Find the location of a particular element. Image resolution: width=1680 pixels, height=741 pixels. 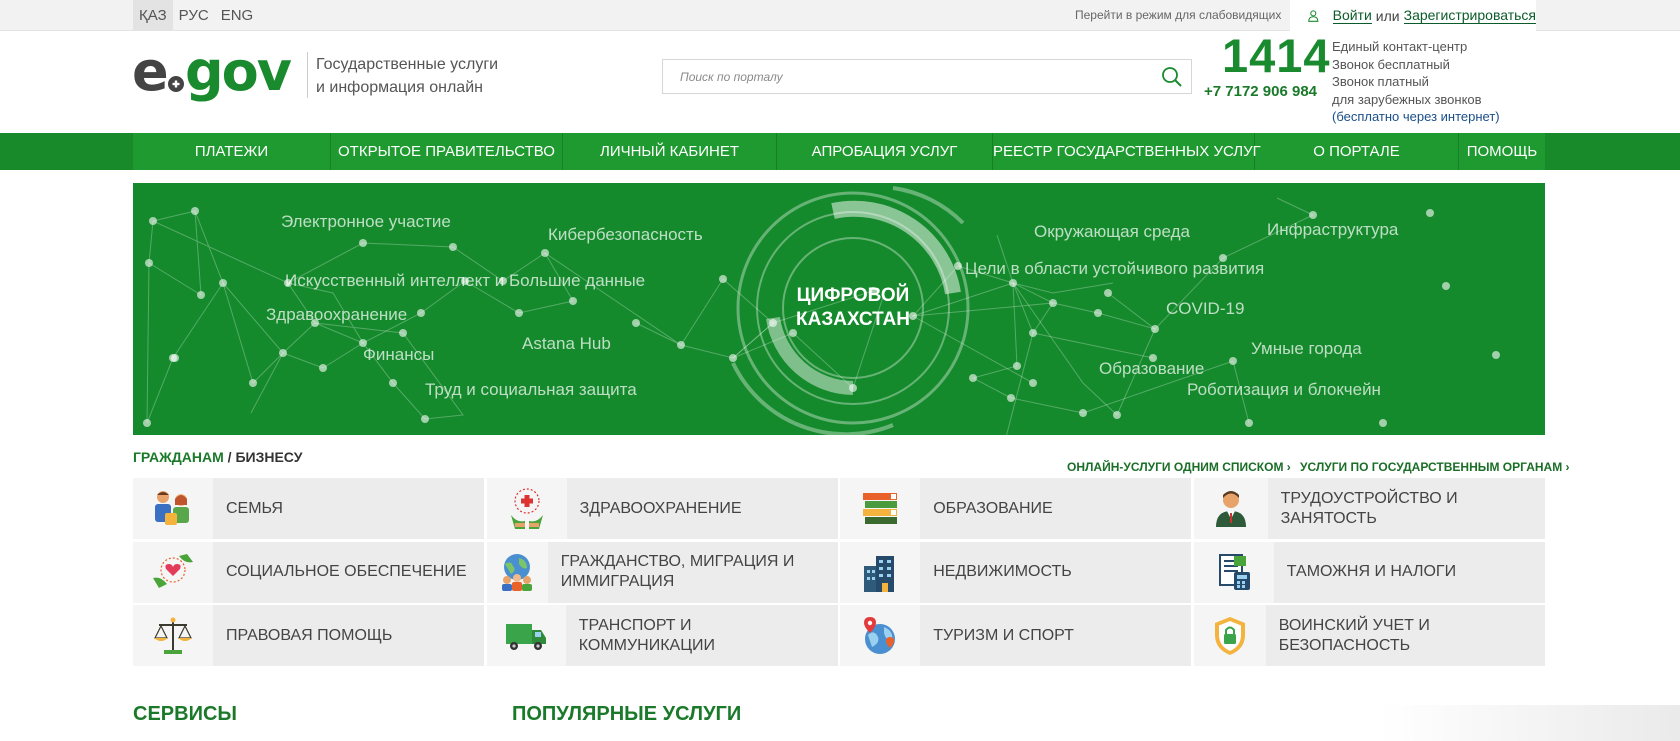

logo-divider is located at coordinates (307, 75).